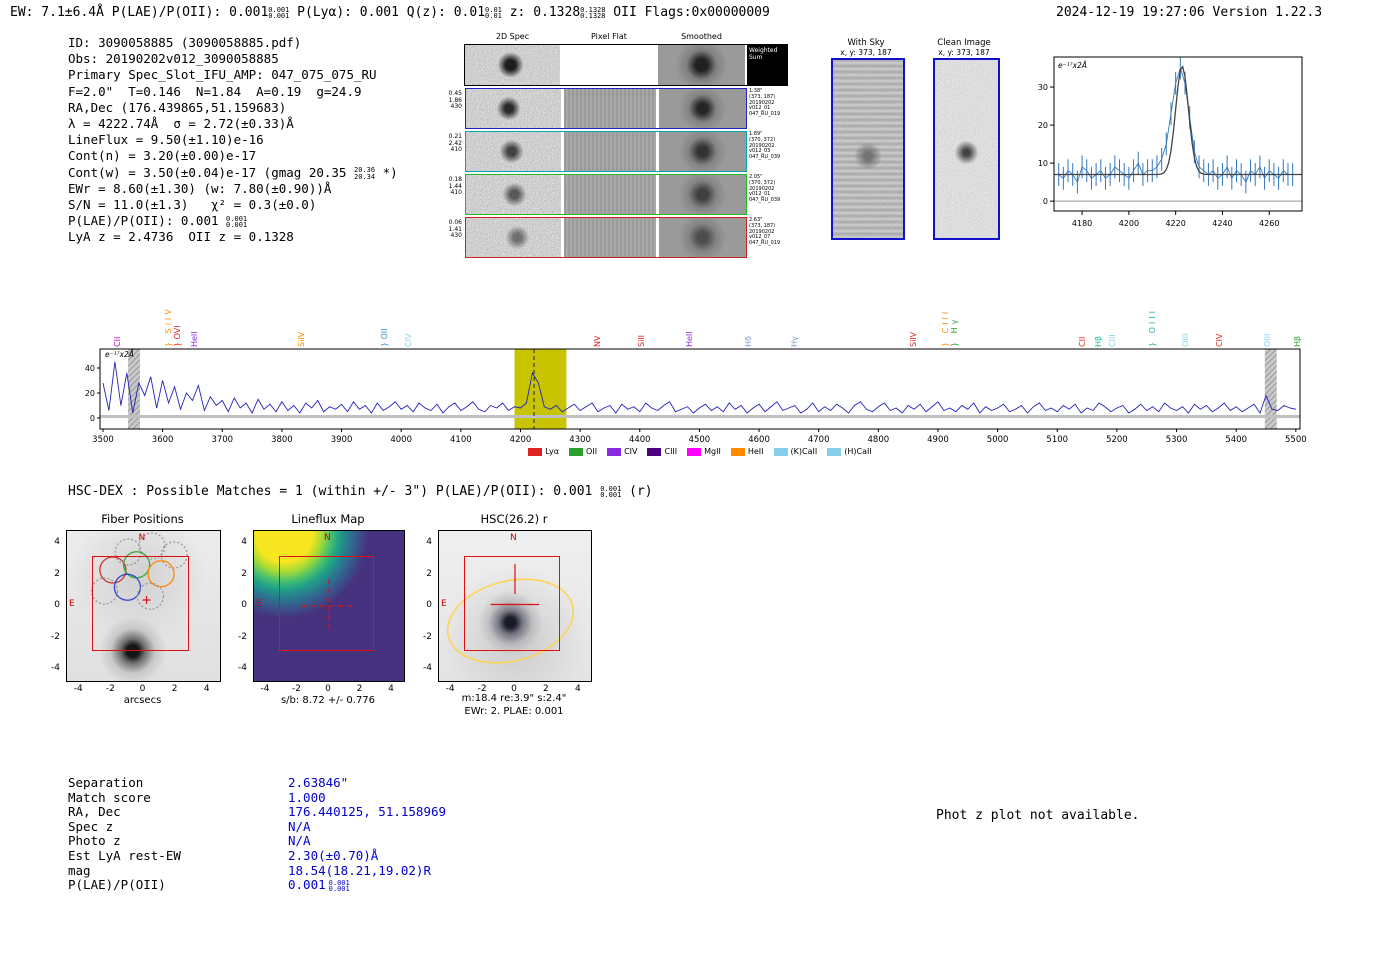  I want to click on x-tick-label: 4100, so click(461, 440).